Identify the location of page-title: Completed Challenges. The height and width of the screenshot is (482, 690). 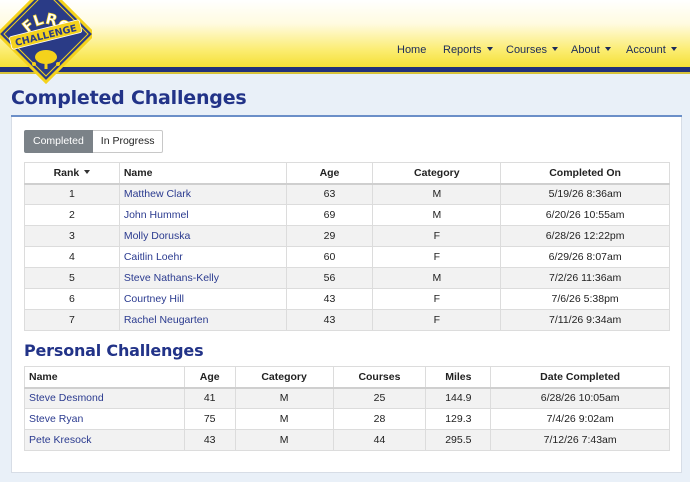
(129, 98).